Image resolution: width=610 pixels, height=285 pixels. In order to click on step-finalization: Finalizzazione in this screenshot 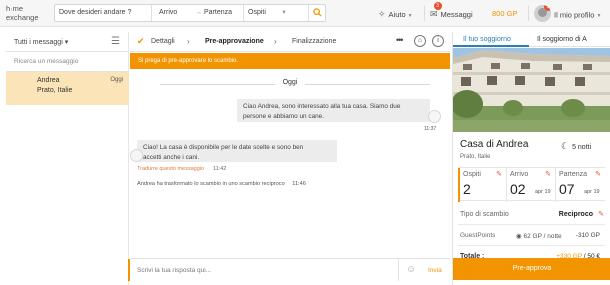, I will do `click(314, 41)`.